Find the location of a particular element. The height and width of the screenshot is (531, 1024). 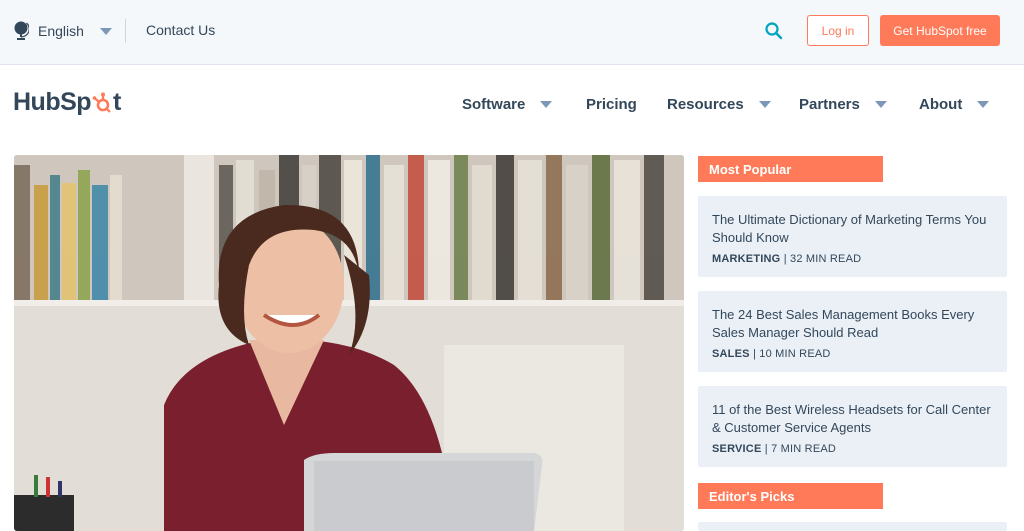

nav-pricing: Pricing is located at coordinates (611, 104).